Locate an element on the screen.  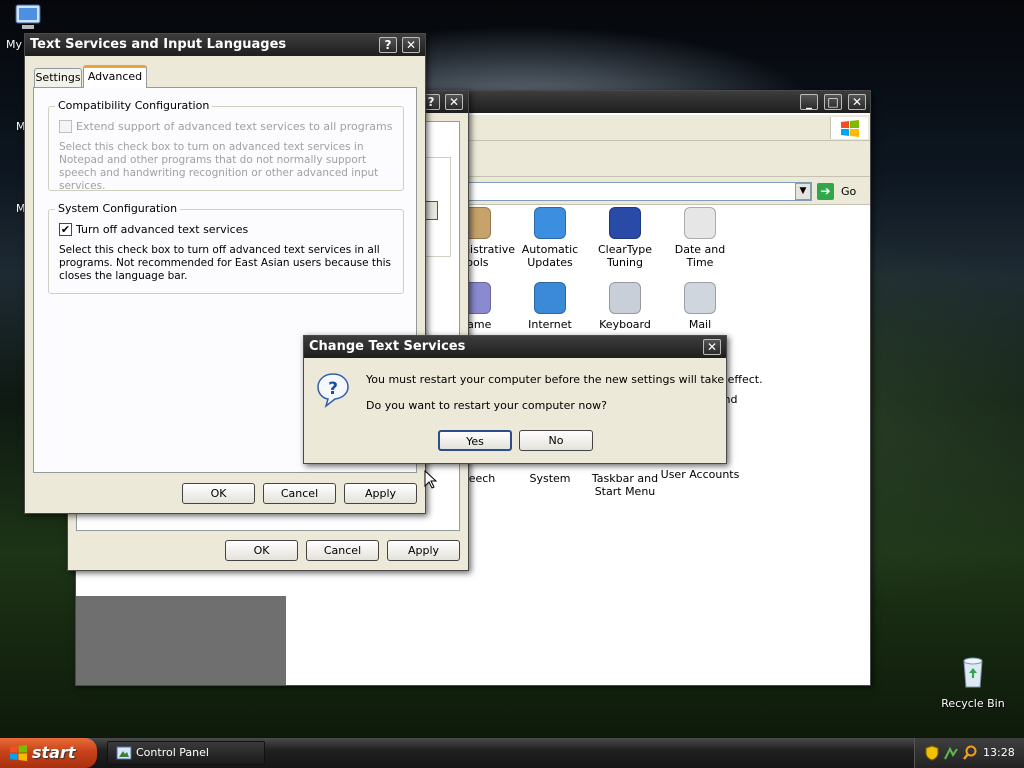
control-panel-item: ClearType Tuning is located at coordinates (625, 238).